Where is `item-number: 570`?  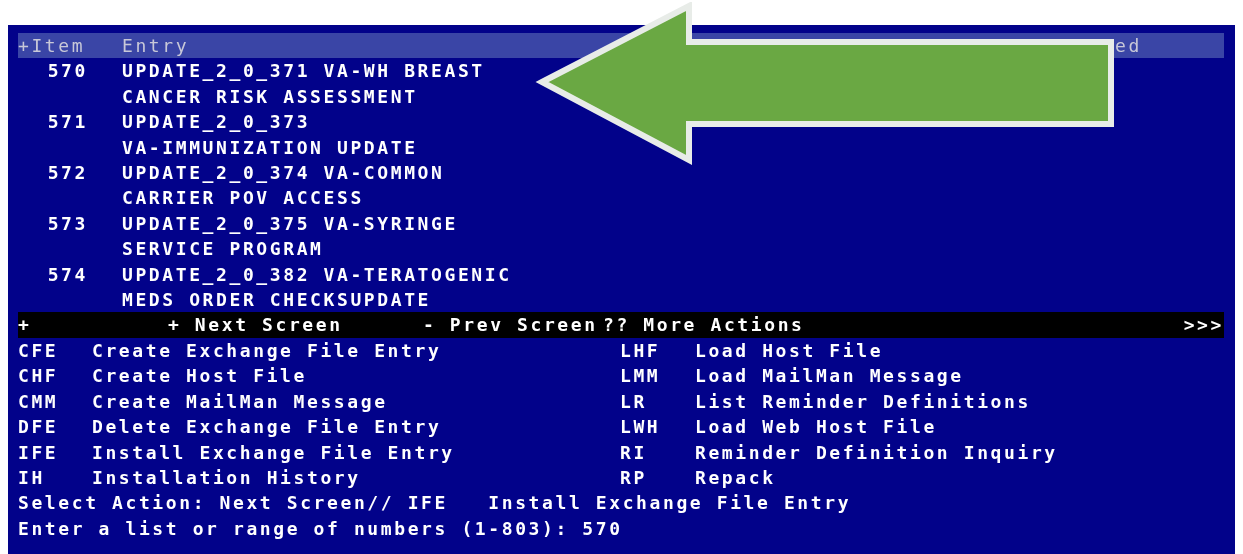
item-number: 570 is located at coordinates (67, 71).